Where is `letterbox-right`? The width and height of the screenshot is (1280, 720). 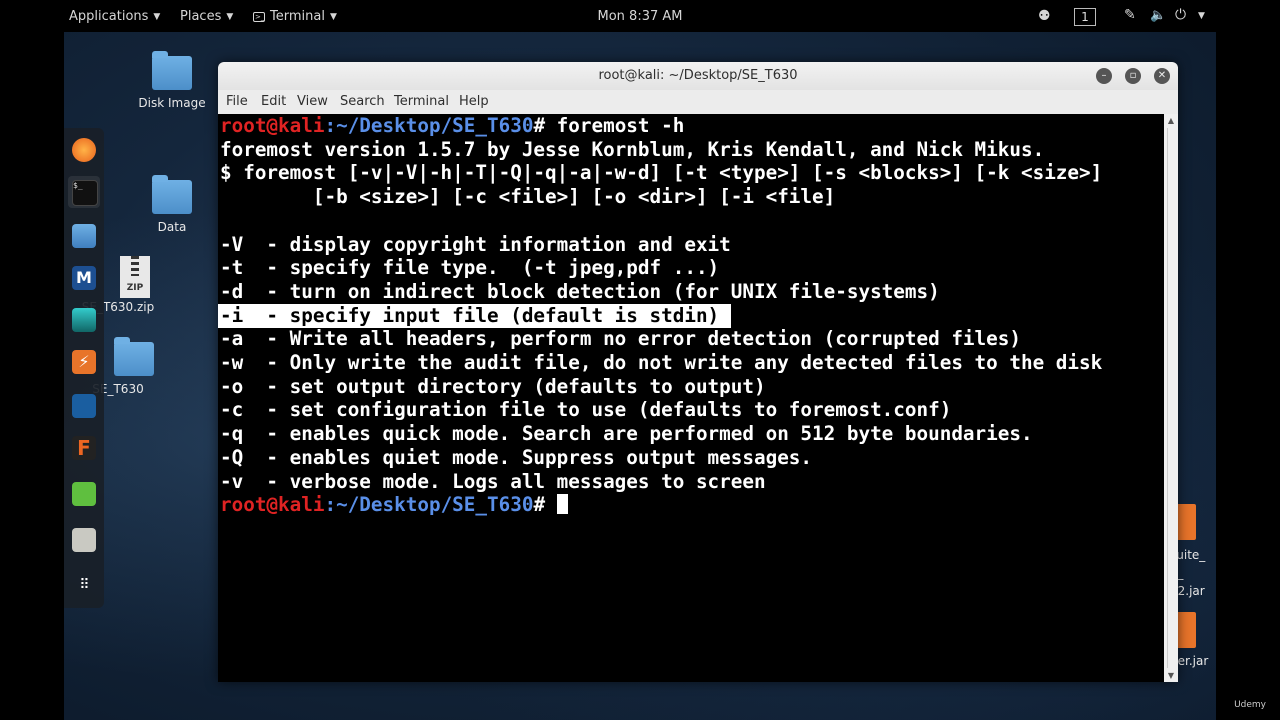 letterbox-right is located at coordinates (1248, 376).